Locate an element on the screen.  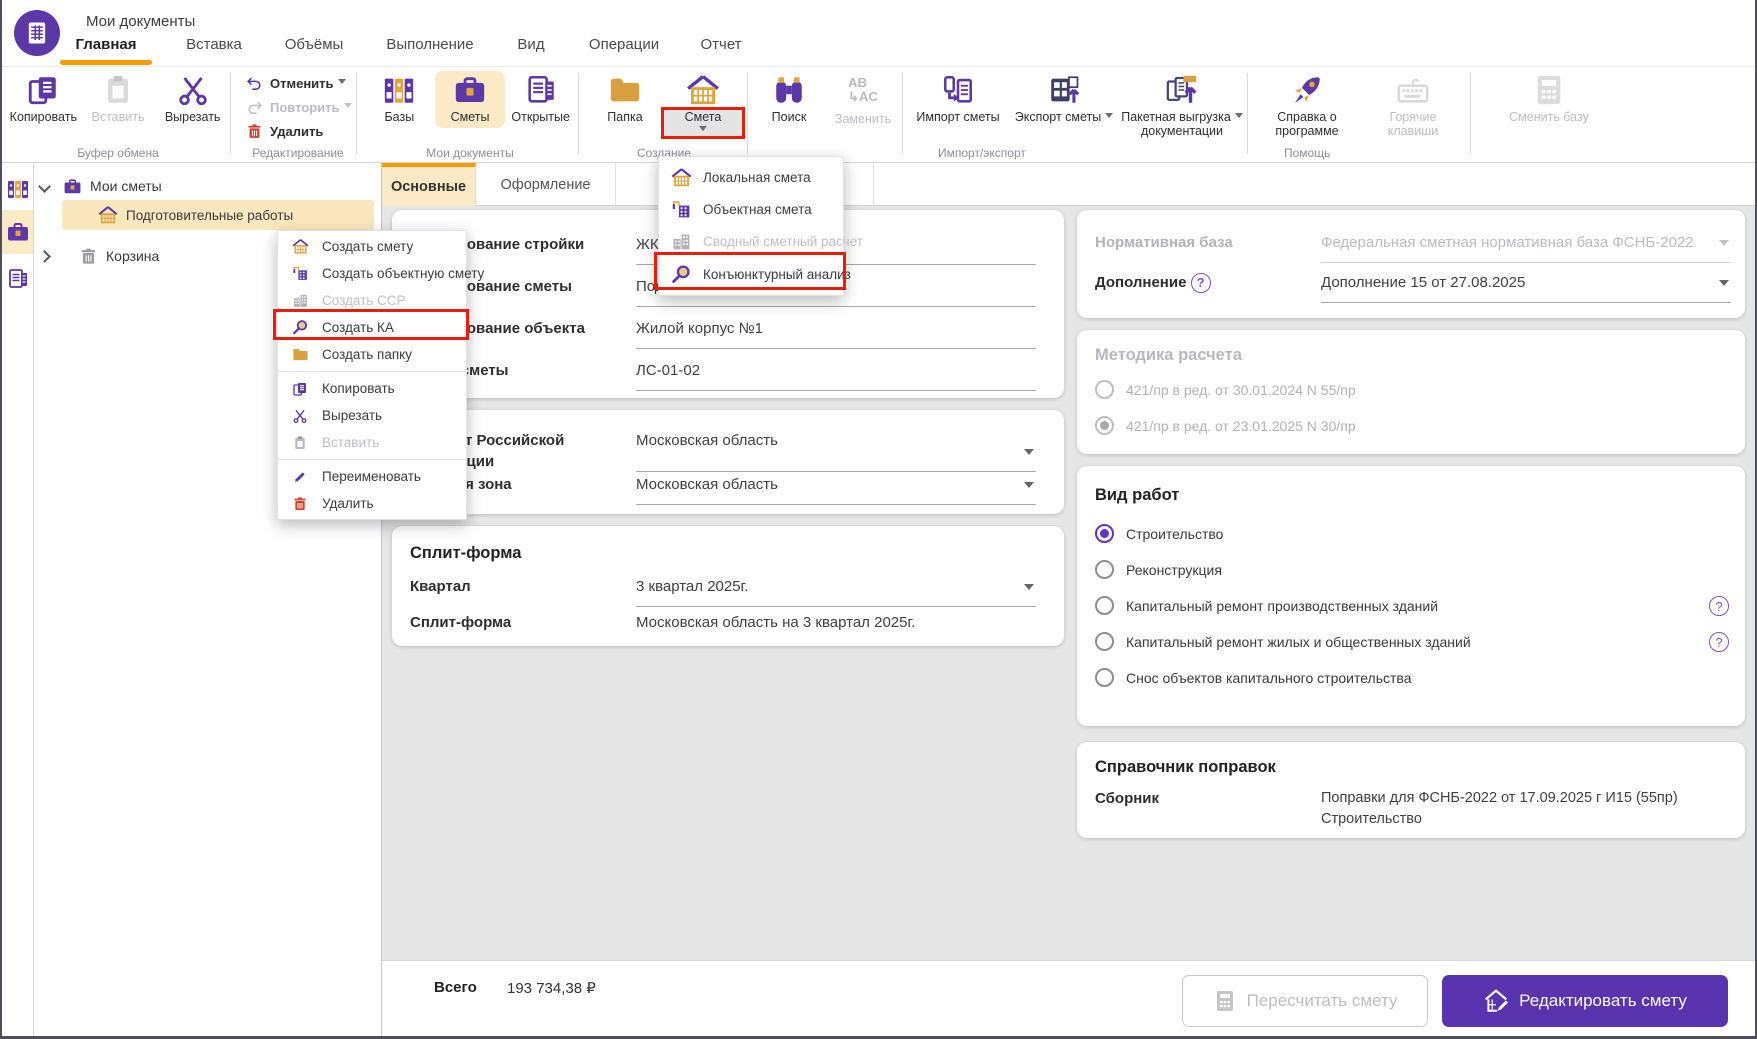
undo-label: Отменить is located at coordinates (302, 83).